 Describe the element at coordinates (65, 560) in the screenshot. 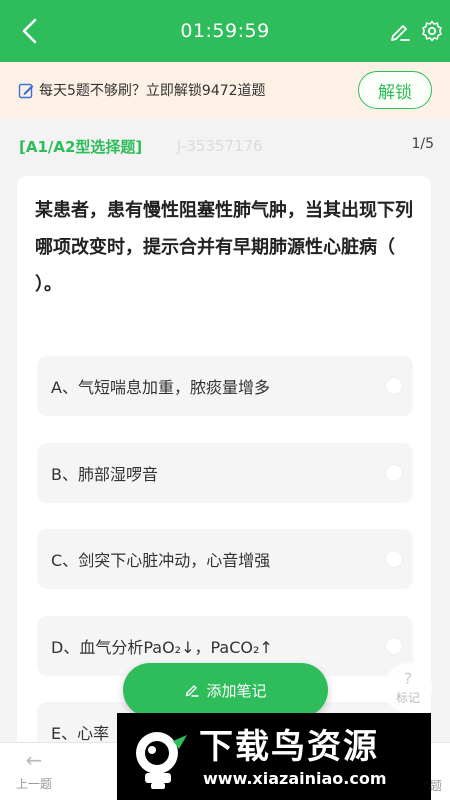

I see `option-prefix: C、` at that location.